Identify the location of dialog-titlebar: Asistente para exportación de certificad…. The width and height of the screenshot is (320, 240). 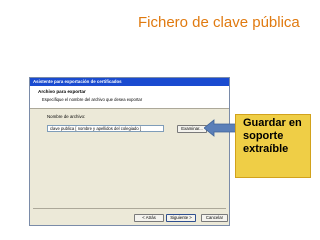
(129, 82).